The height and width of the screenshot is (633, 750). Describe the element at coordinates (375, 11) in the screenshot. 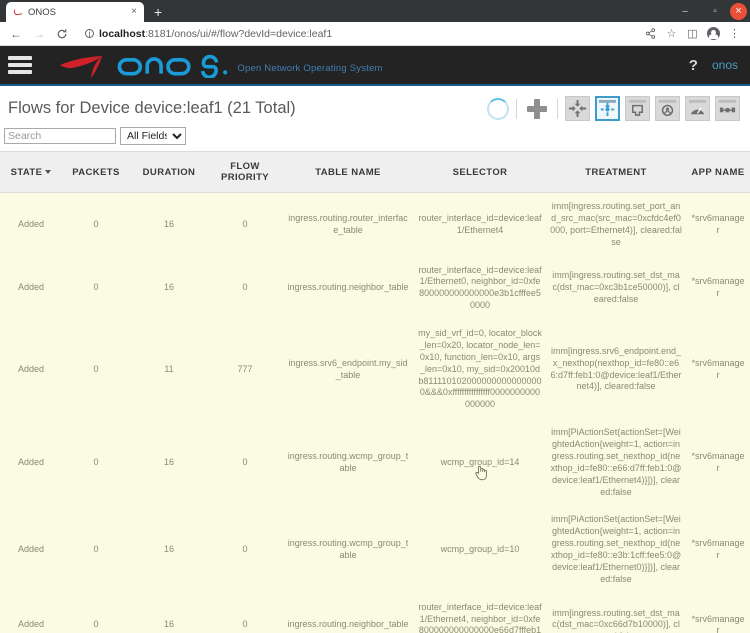

I see `browser-tab-bar: ONOS × + – ▫ ×` at that location.